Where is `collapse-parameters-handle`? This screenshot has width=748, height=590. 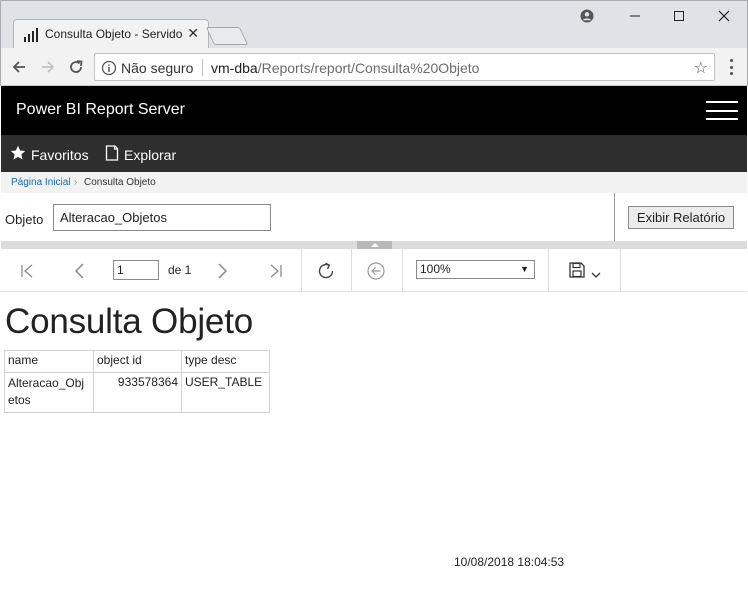
collapse-parameters-handle is located at coordinates (374, 245).